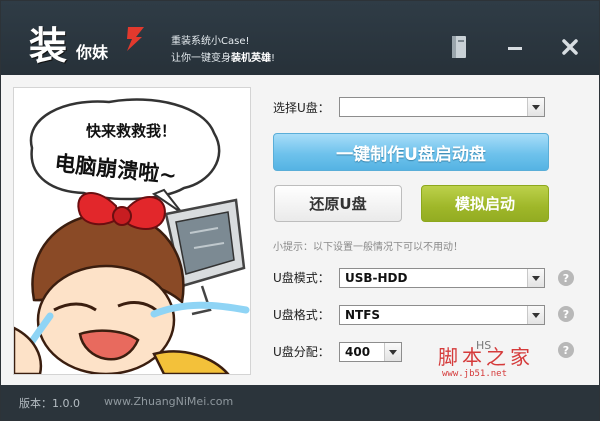 The width and height of the screenshot is (600, 421). Describe the element at coordinates (442, 315) in the screenshot. I see `usb-format-select: NTFS` at that location.